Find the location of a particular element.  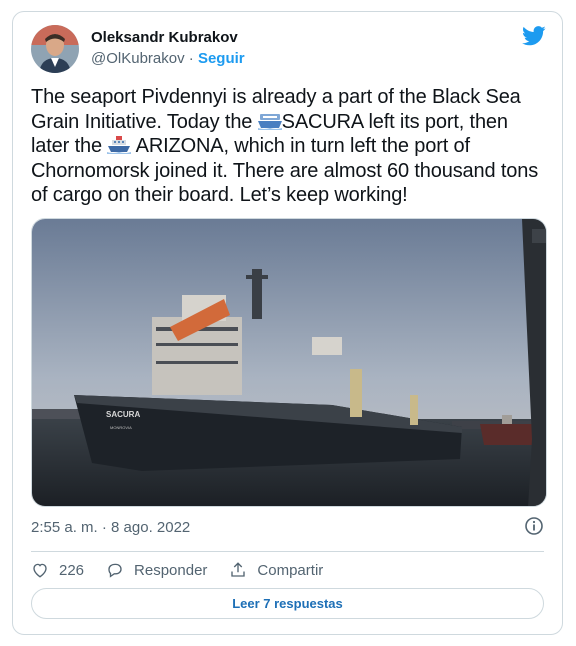

author-handle-row: @OlKubrakov · Seguir is located at coordinates (168, 59).